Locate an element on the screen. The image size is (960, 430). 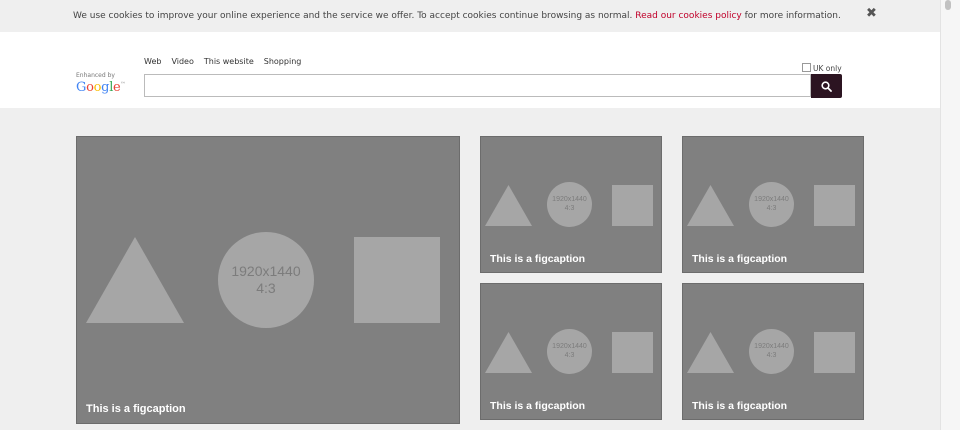
search-button is located at coordinates (826, 86).